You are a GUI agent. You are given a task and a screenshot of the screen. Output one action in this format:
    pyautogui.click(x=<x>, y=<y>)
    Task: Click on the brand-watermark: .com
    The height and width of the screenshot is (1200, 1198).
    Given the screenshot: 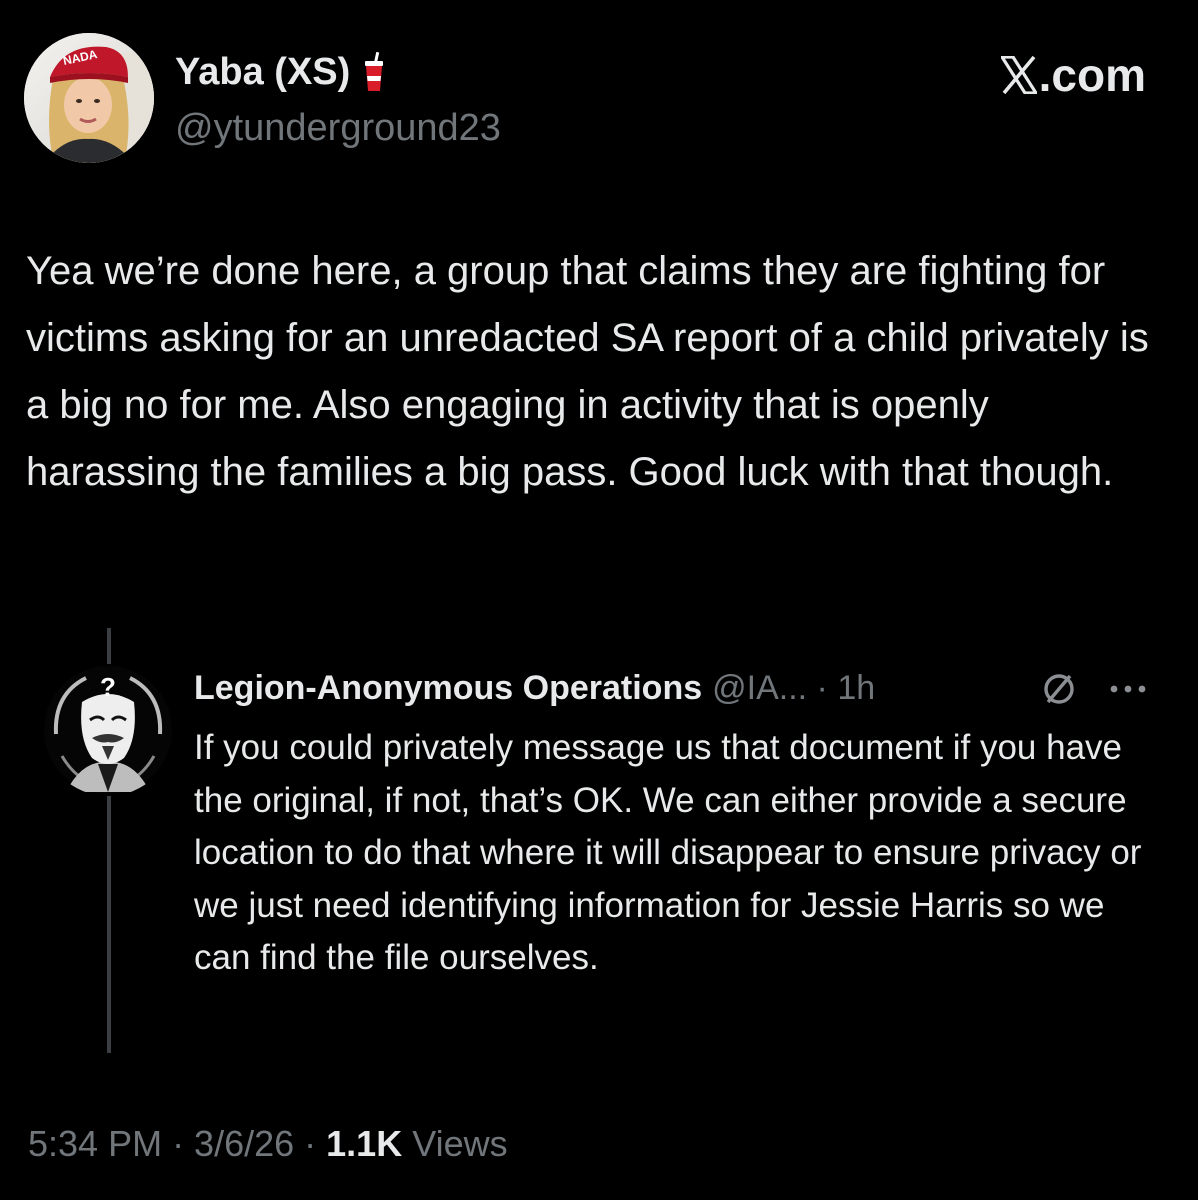 What is the action you would take?
    pyautogui.click(x=1073, y=75)
    